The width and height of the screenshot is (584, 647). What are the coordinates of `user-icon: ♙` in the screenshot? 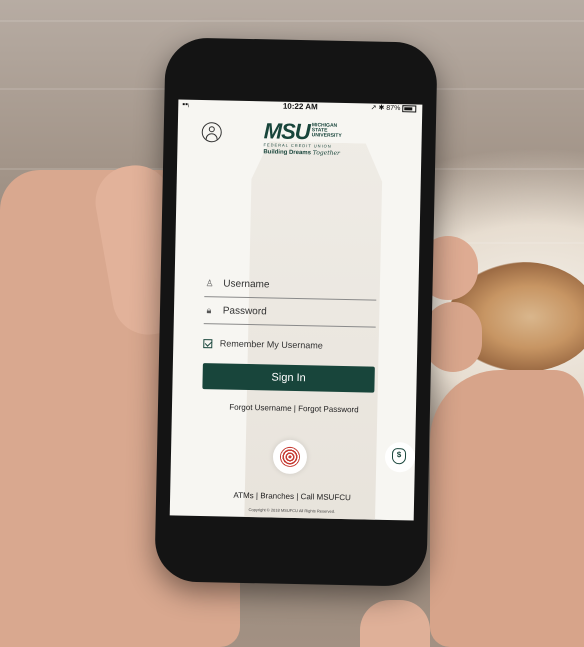 It's located at (209, 283).